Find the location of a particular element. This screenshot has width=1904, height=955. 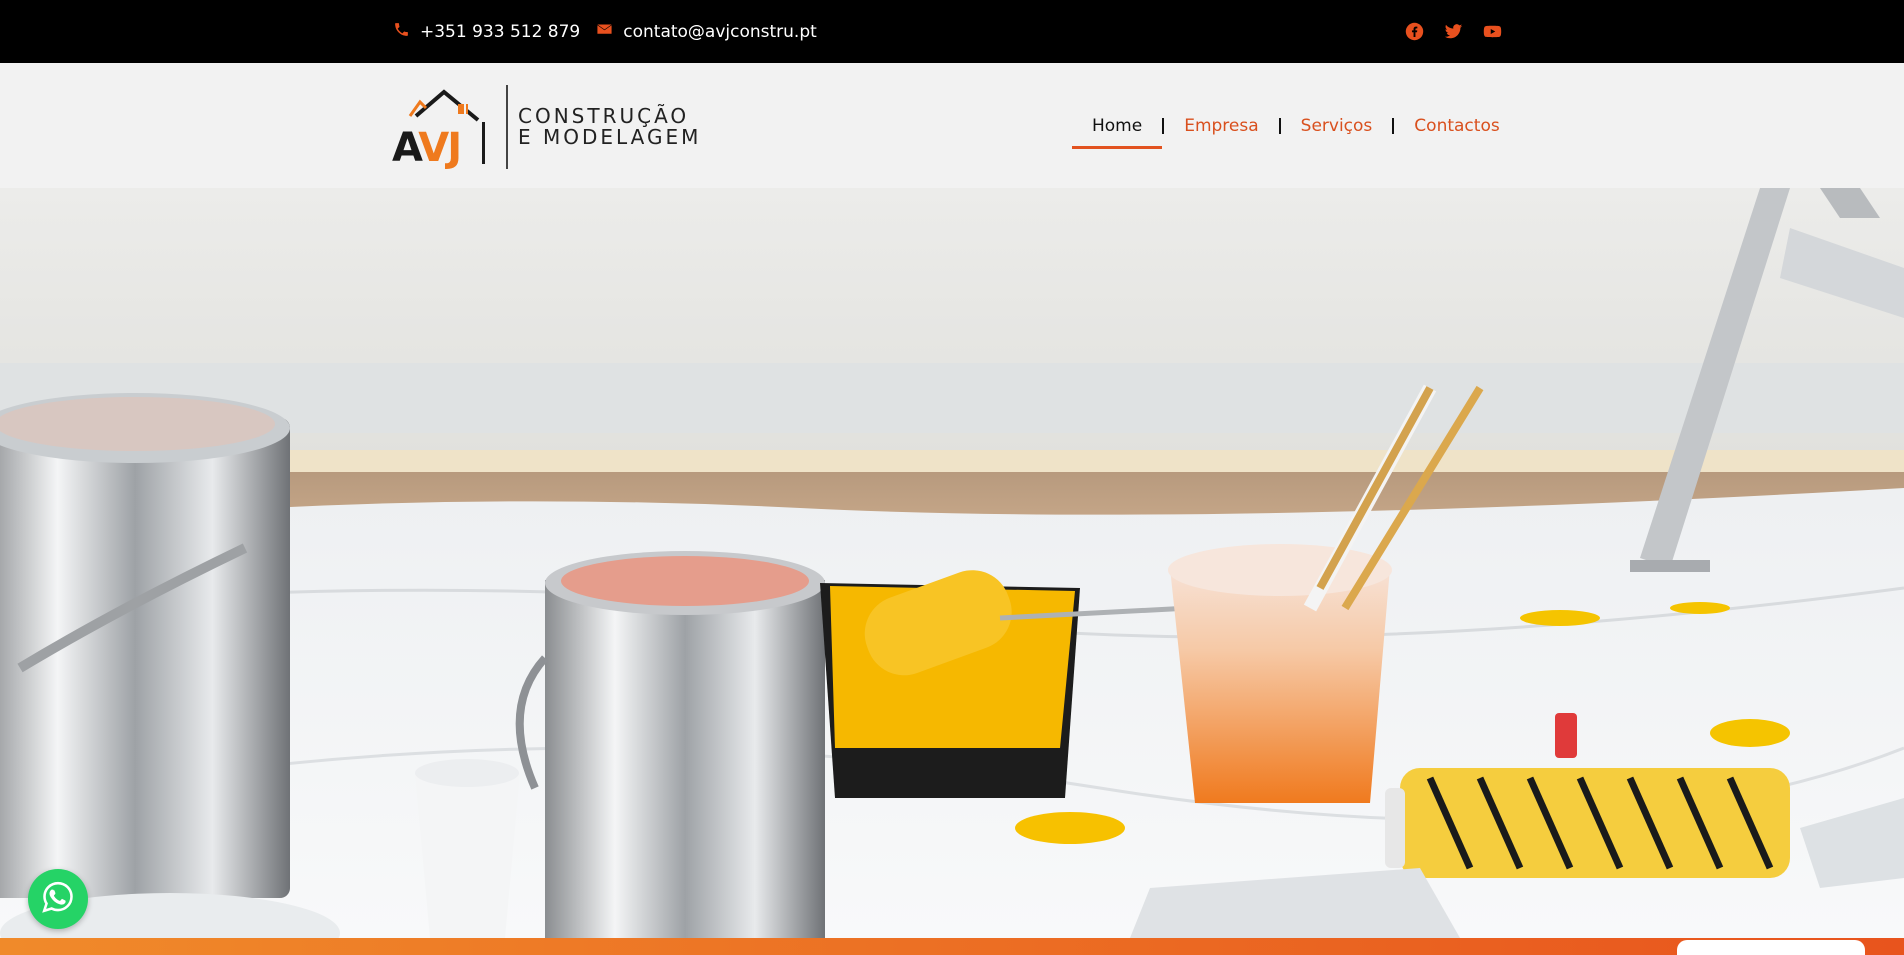

email-link: contato@avjconstru.pt is located at coordinates (706, 32).